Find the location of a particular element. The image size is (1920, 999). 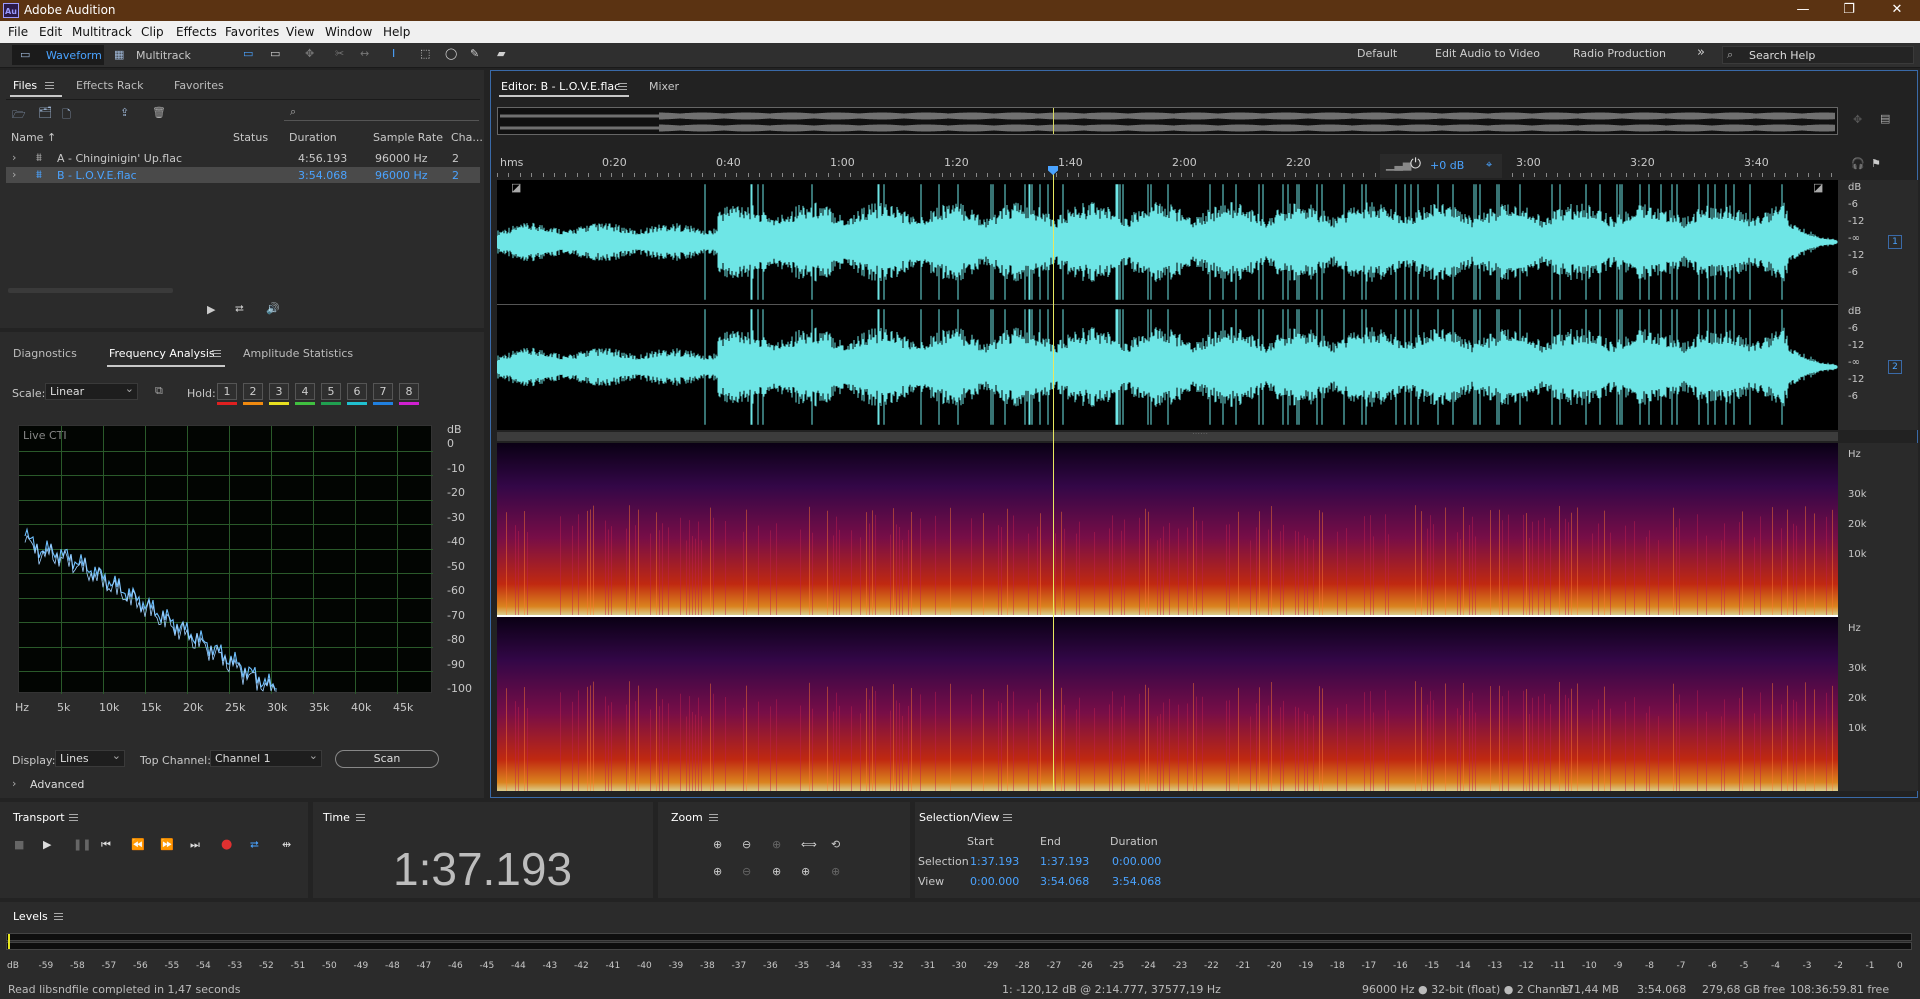

hold-button-4: 4 is located at coordinates (305, 391).